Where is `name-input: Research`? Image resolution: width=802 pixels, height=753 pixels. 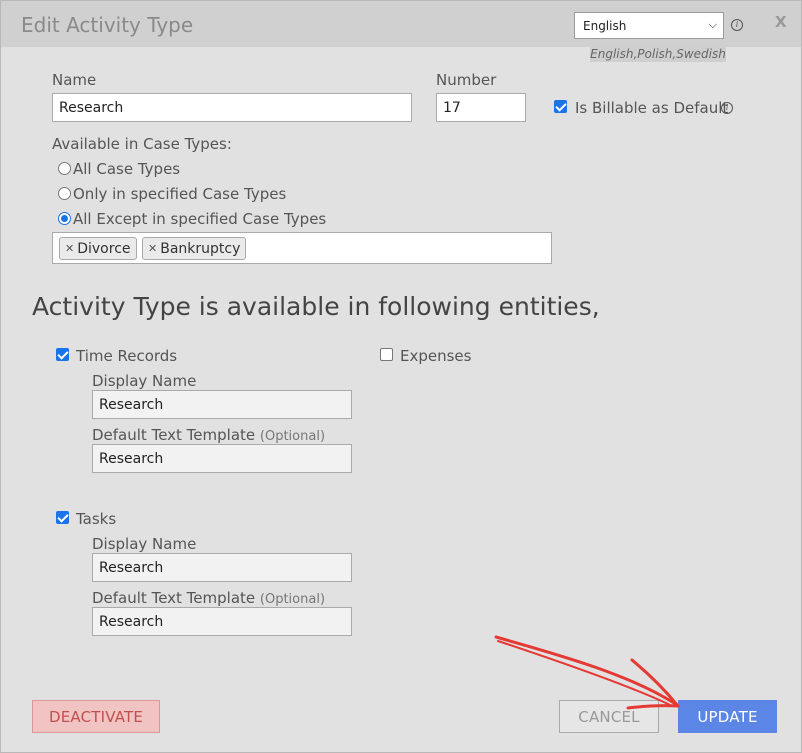
name-input: Research is located at coordinates (232, 107).